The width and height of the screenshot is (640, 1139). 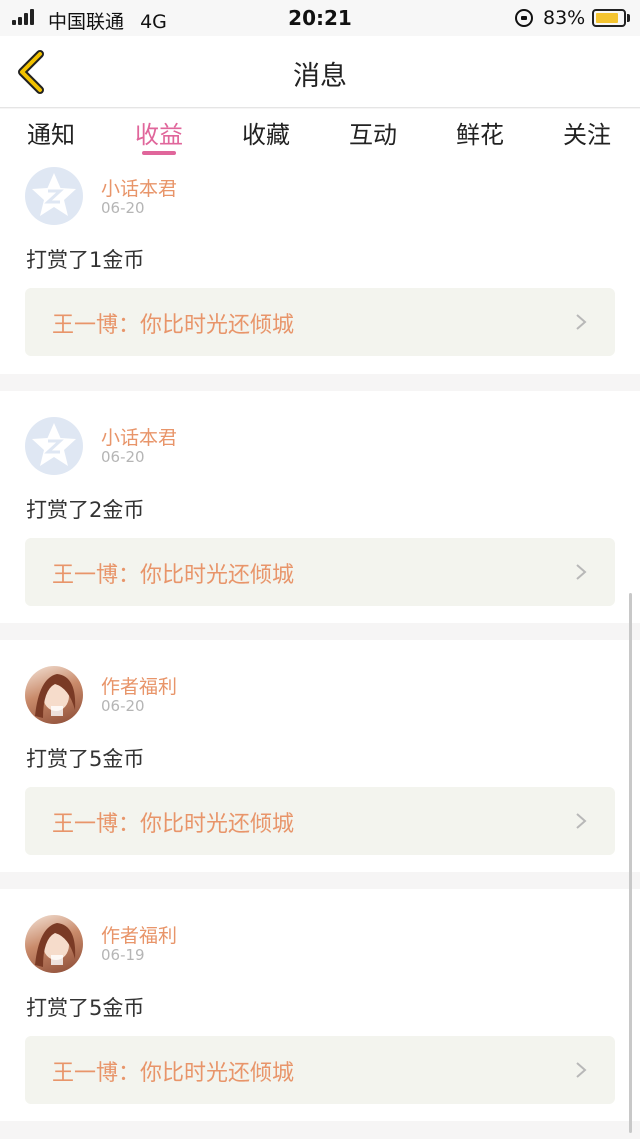 What do you see at coordinates (320, 76) in the screenshot?
I see `page-title: 消息` at bounding box center [320, 76].